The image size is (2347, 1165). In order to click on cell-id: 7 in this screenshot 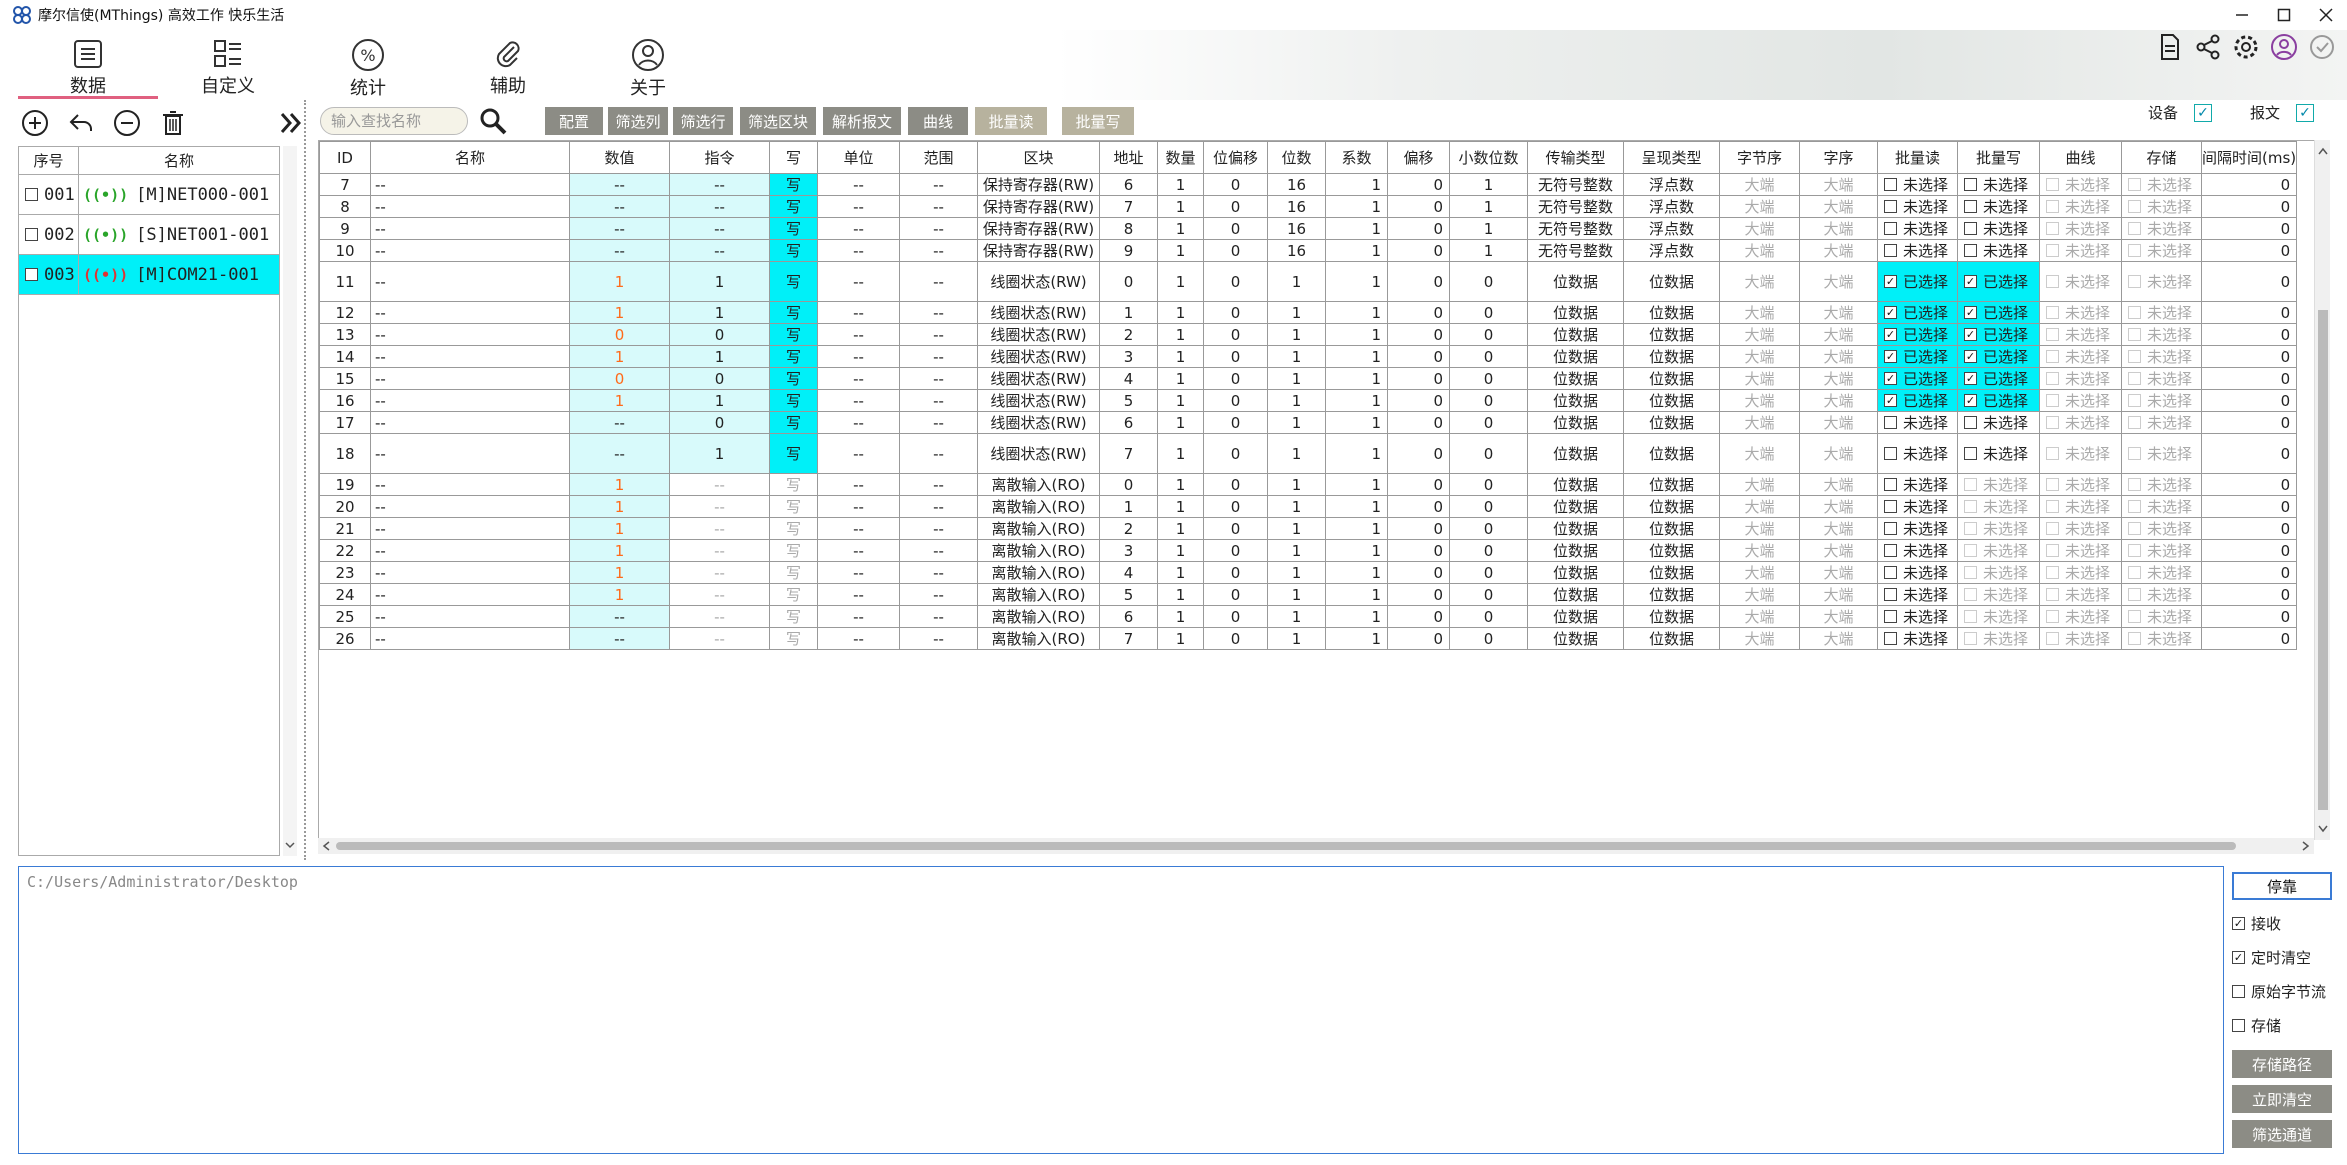, I will do `click(345, 184)`.